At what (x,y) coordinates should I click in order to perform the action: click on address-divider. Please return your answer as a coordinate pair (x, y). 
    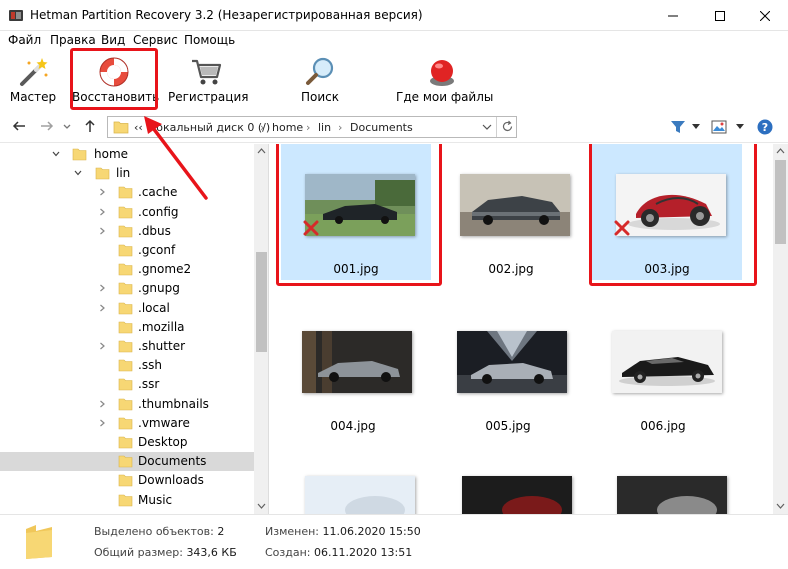
    Looking at the image, I should click on (496, 127).